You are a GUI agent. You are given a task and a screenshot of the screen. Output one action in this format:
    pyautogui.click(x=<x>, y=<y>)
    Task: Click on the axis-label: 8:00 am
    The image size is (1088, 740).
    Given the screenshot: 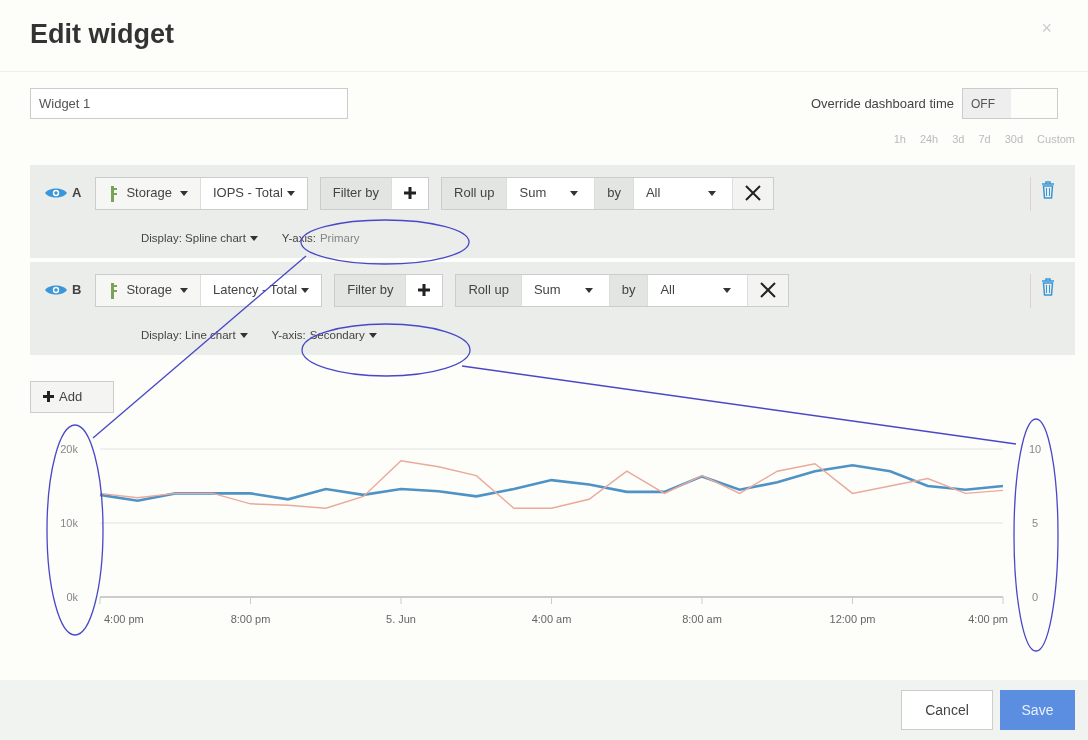 What is the action you would take?
    pyautogui.click(x=702, y=618)
    